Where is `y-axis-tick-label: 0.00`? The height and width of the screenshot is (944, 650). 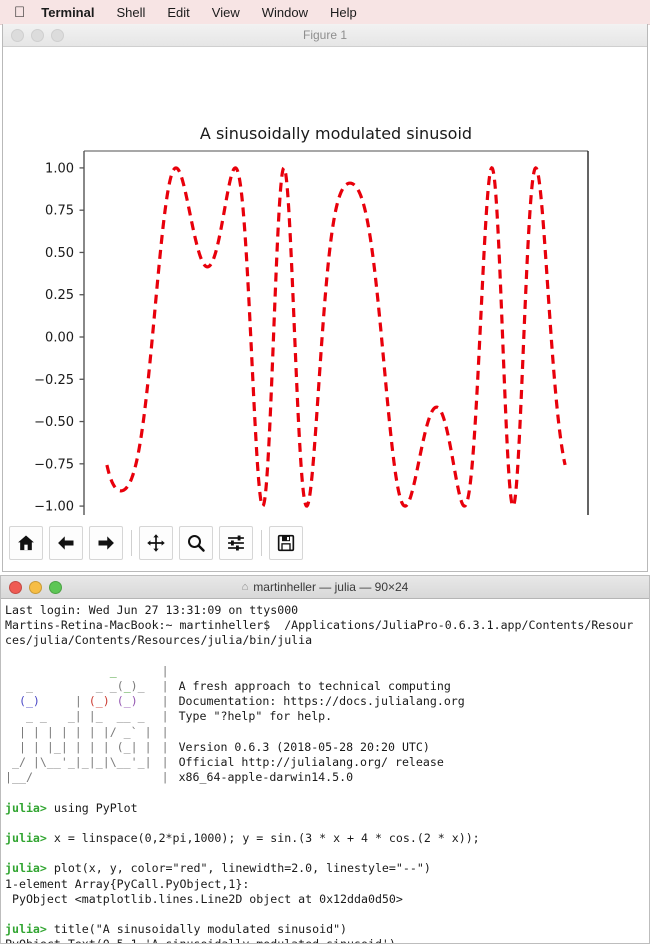 y-axis-tick-label: 0.00 is located at coordinates (59, 338).